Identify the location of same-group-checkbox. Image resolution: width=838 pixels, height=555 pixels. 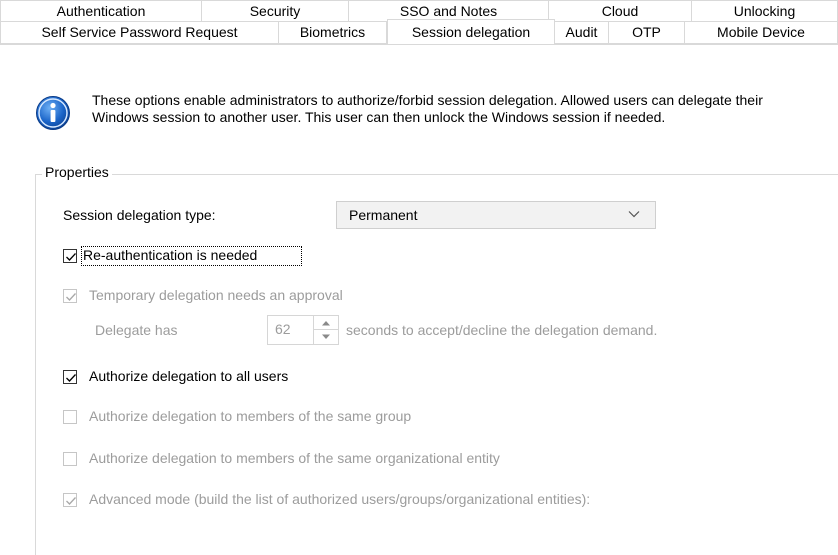
(70, 417).